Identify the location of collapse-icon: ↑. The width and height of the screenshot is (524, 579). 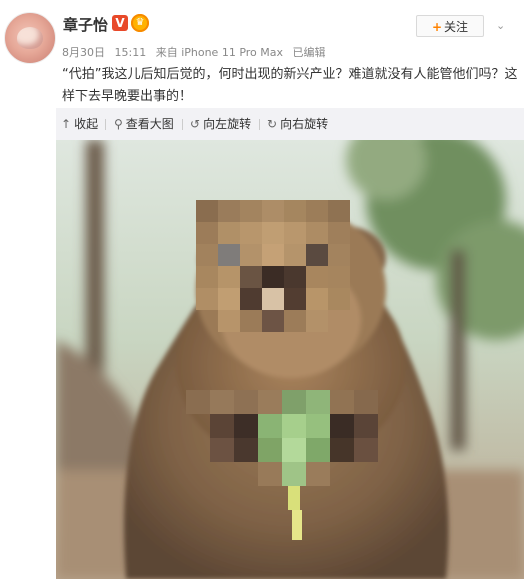
(66, 124).